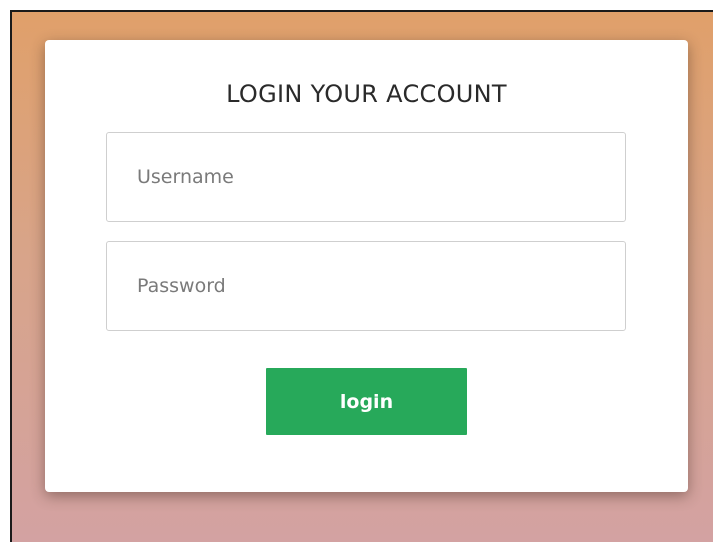  I want to click on username-input, so click(366, 177).